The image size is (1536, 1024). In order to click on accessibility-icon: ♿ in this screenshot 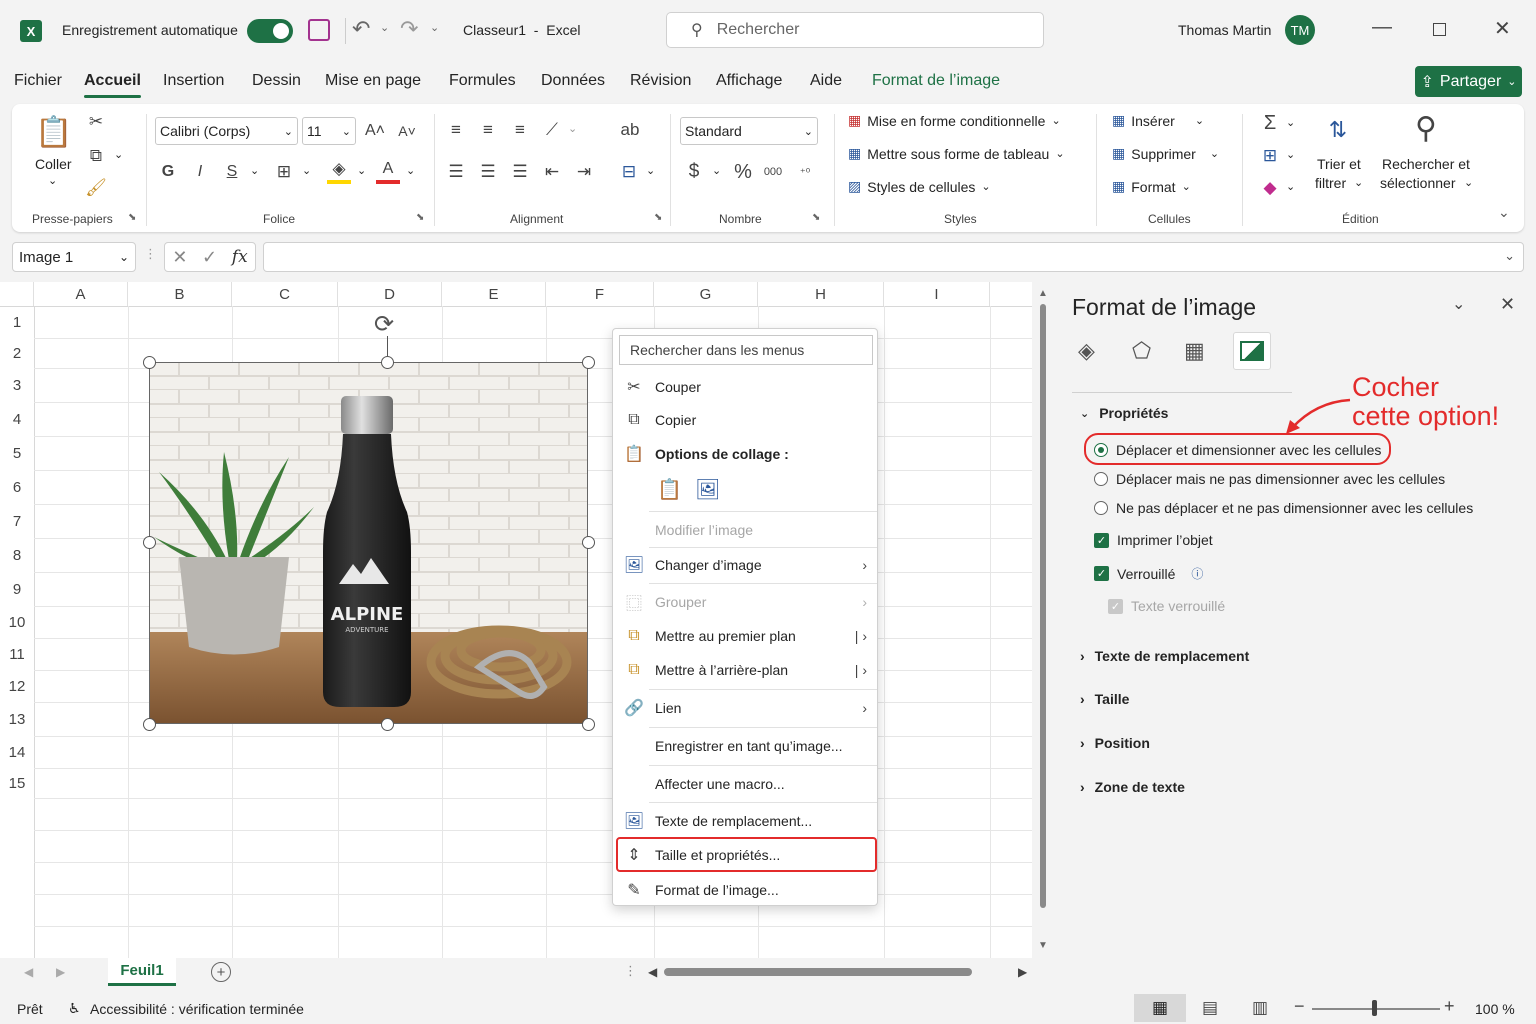, I will do `click(74, 1008)`.